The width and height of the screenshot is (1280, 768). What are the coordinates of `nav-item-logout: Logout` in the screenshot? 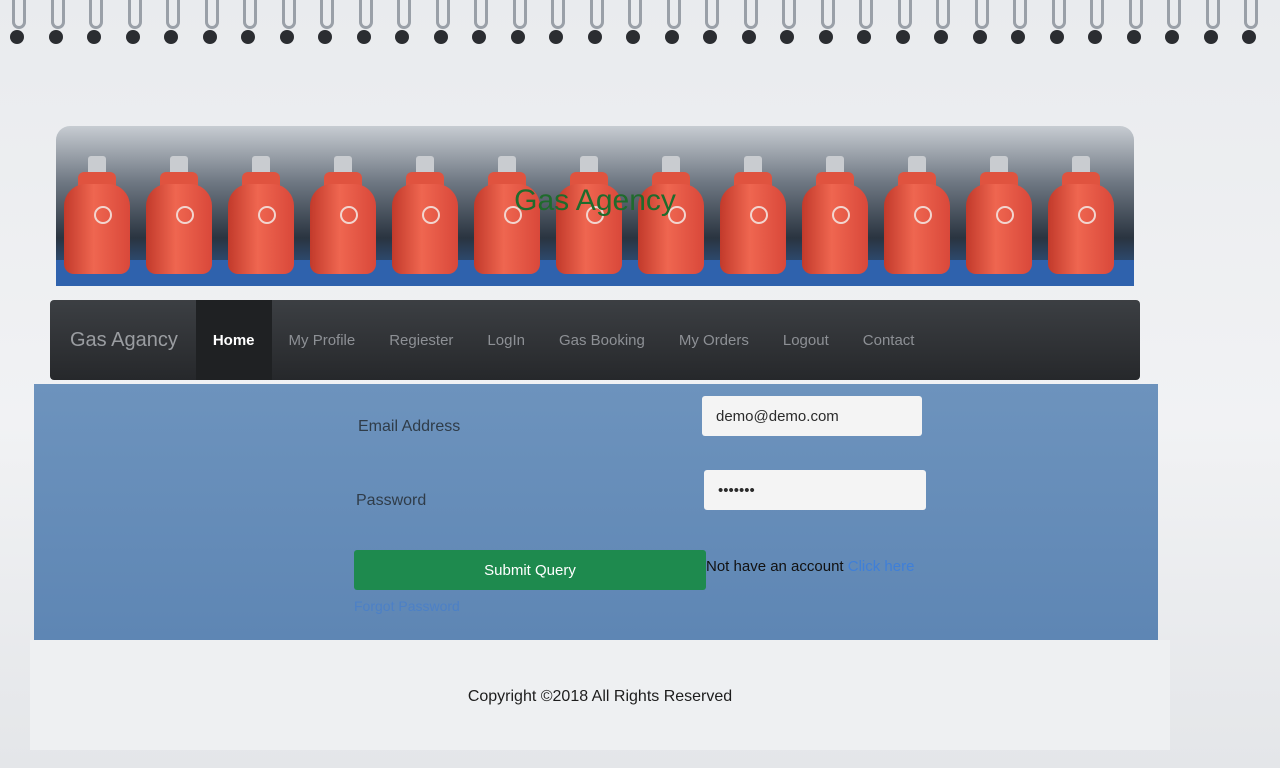 It's located at (806, 340).